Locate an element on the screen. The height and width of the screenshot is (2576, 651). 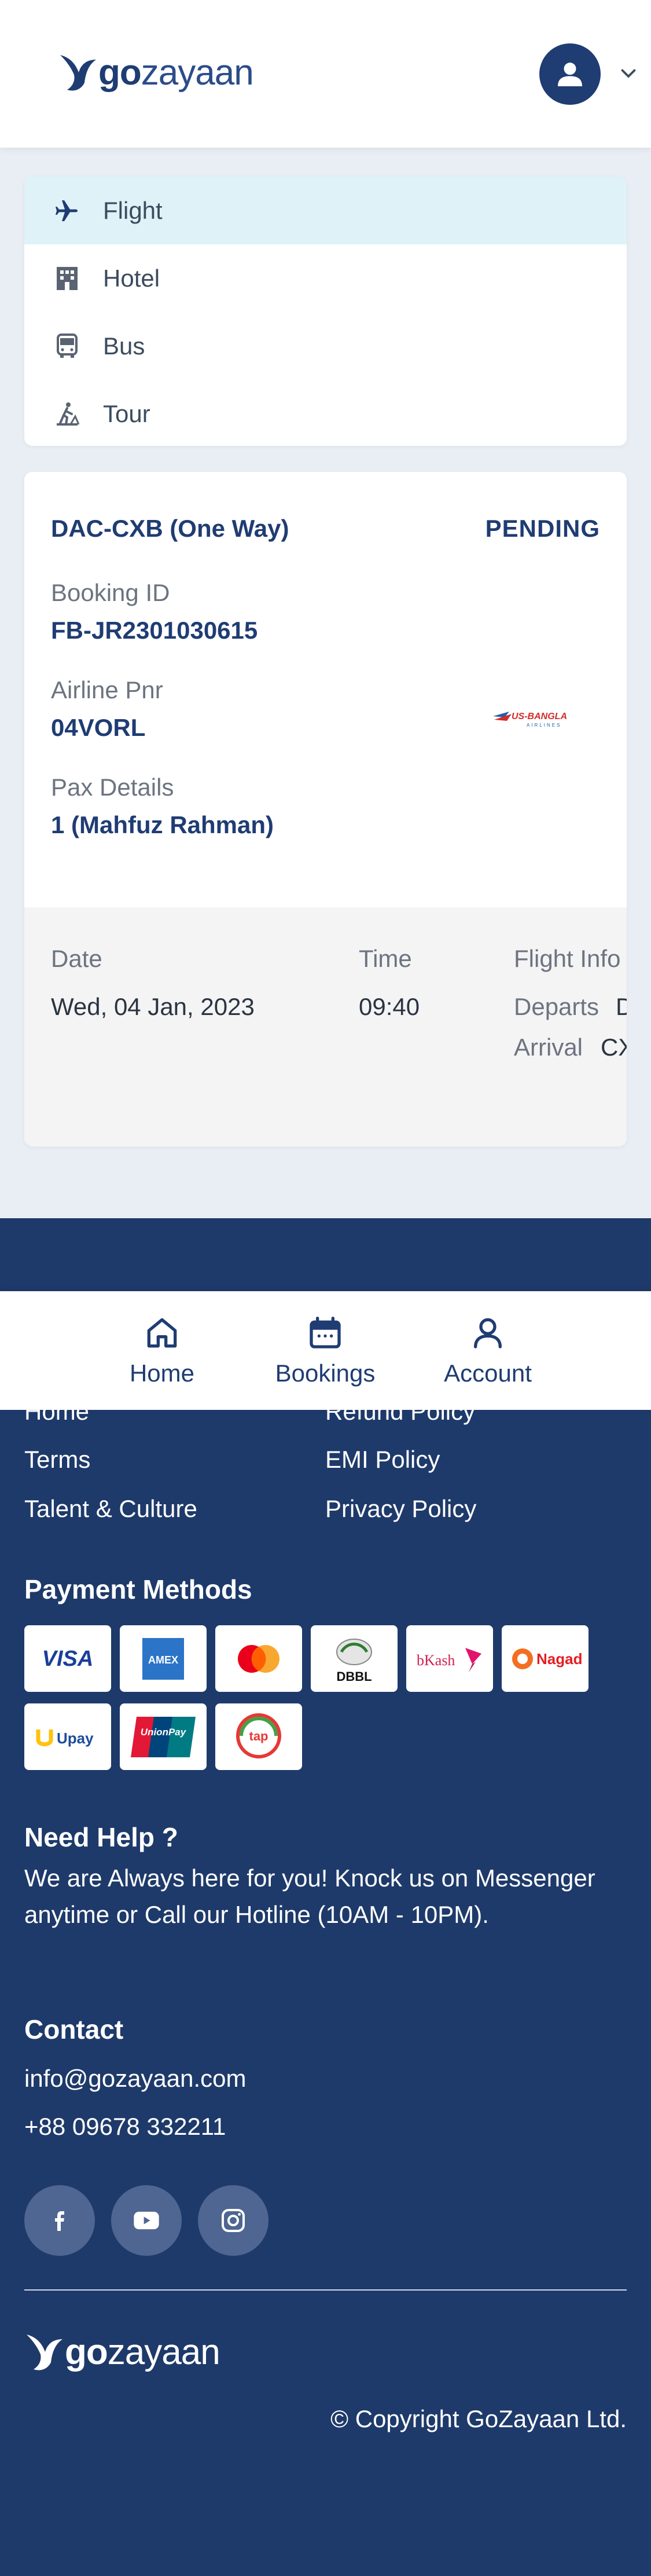
svg-text: UnionPay is located at coordinates (164, 1732).